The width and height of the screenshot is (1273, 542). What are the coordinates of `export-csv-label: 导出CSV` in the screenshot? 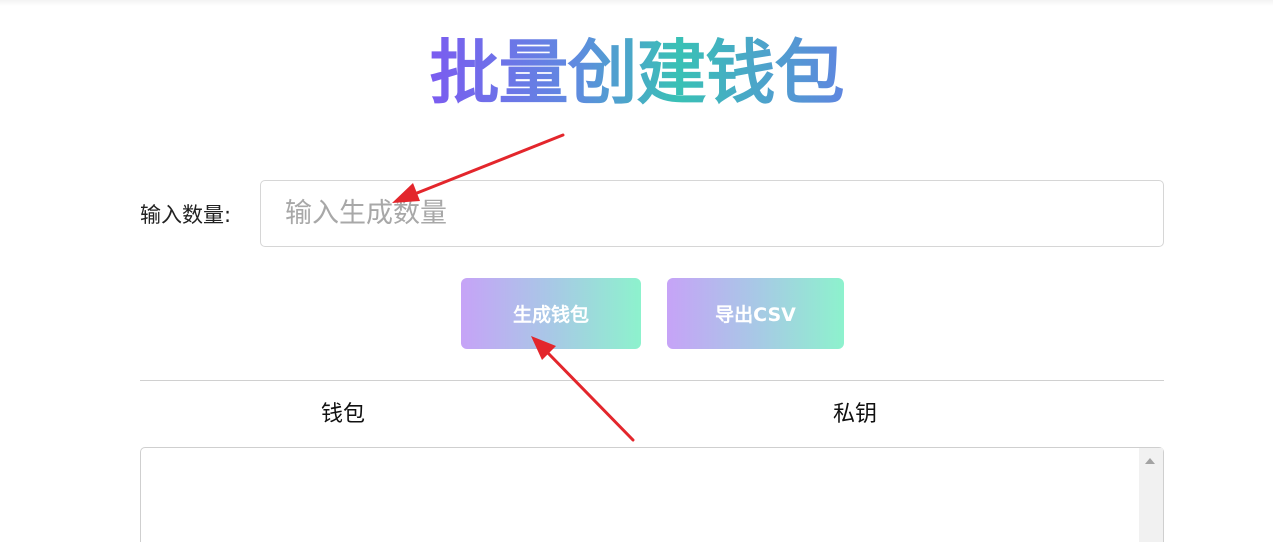 It's located at (755, 315).